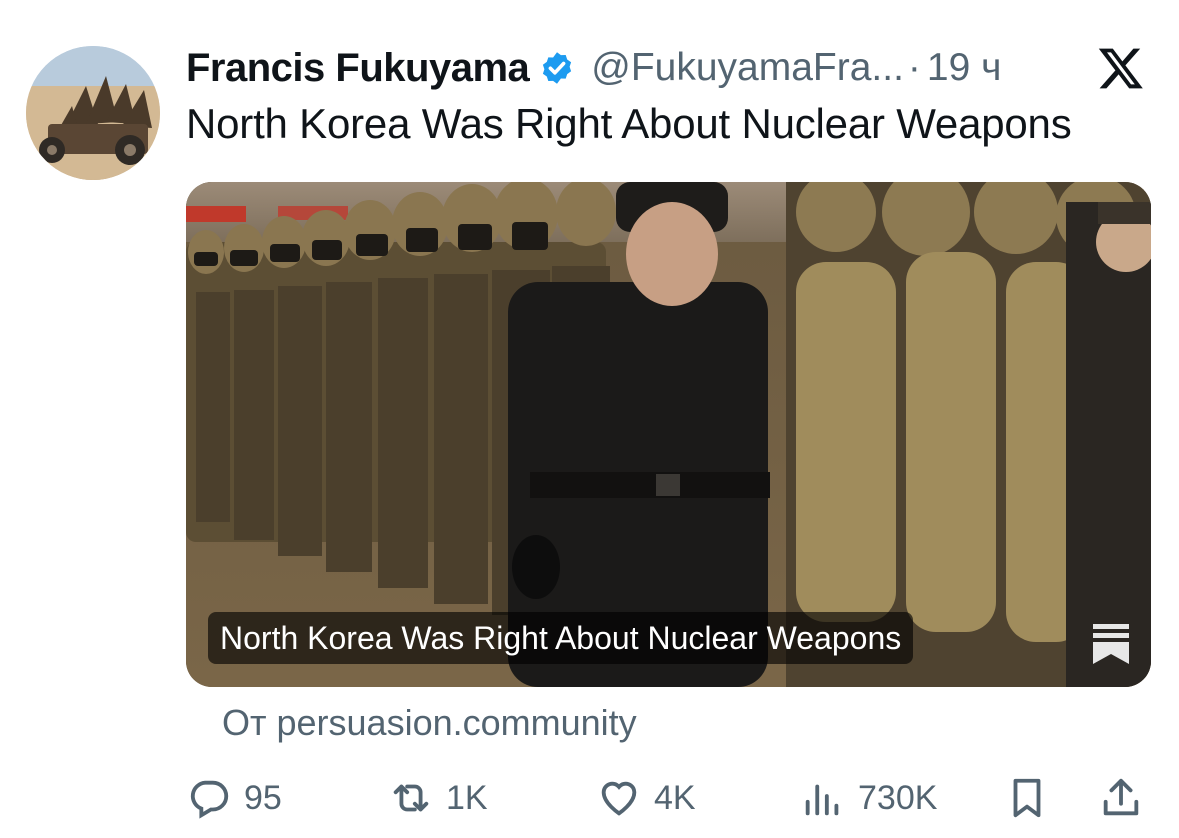  I want to click on views-count: 730K, so click(898, 797).